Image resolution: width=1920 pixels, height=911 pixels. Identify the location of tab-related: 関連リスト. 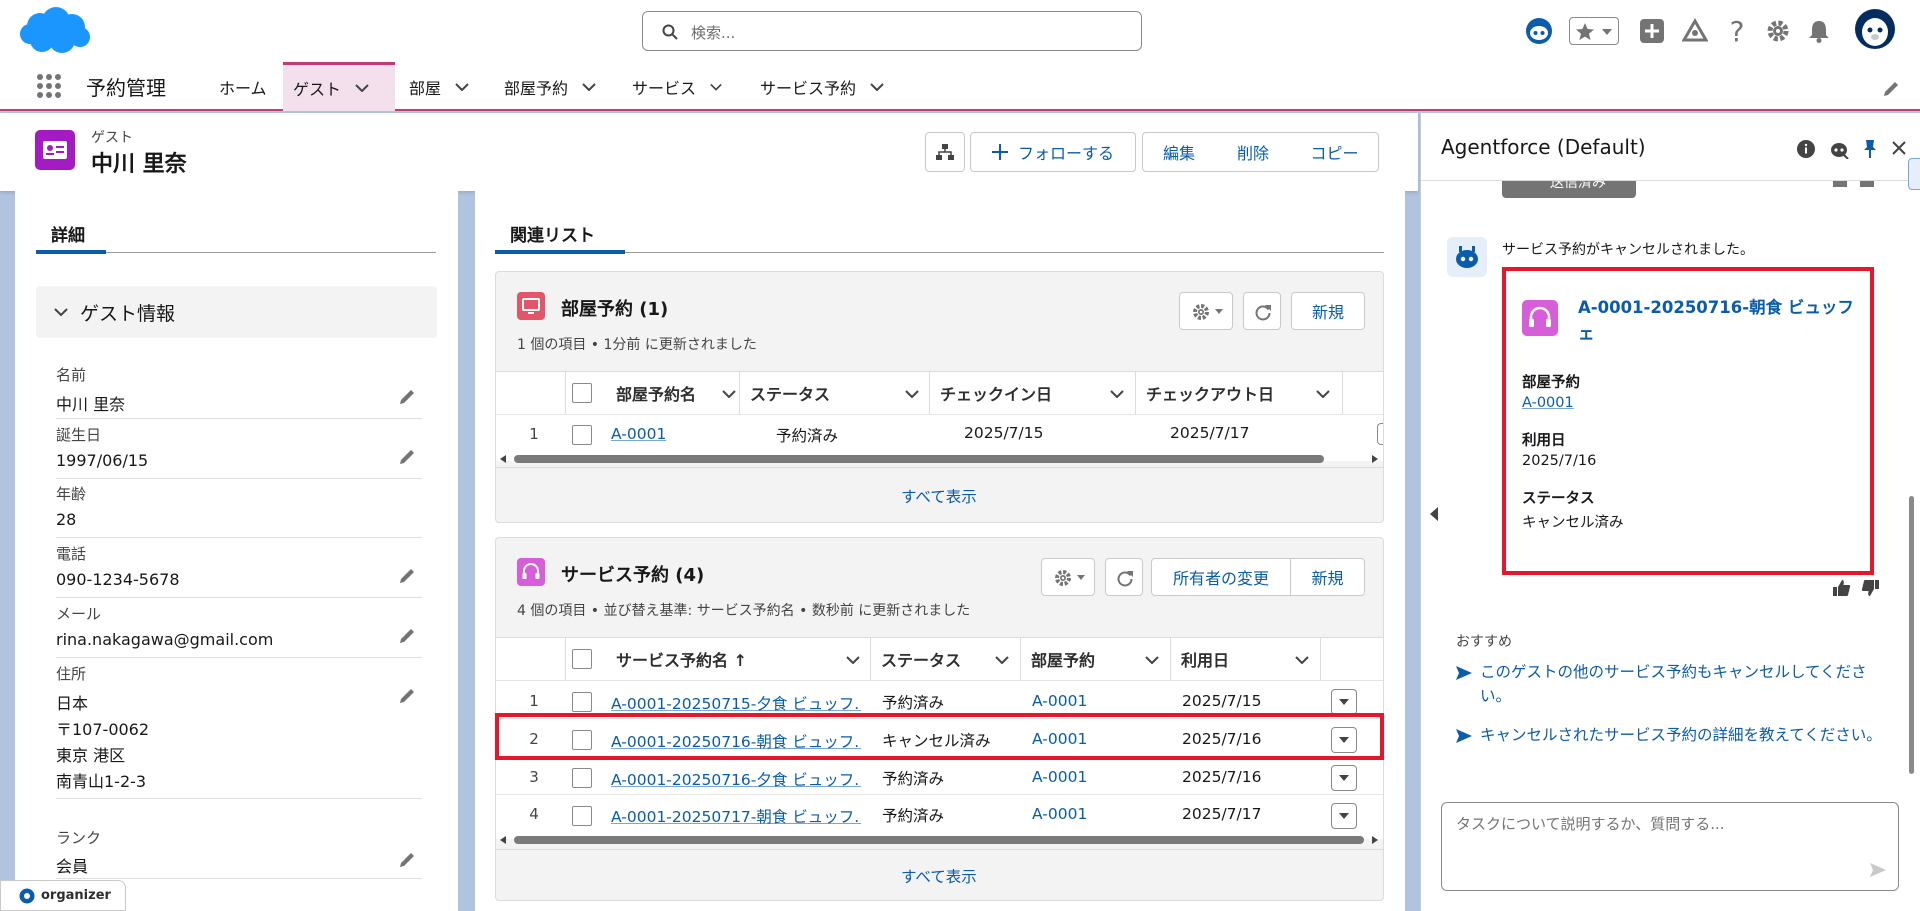
(552, 233).